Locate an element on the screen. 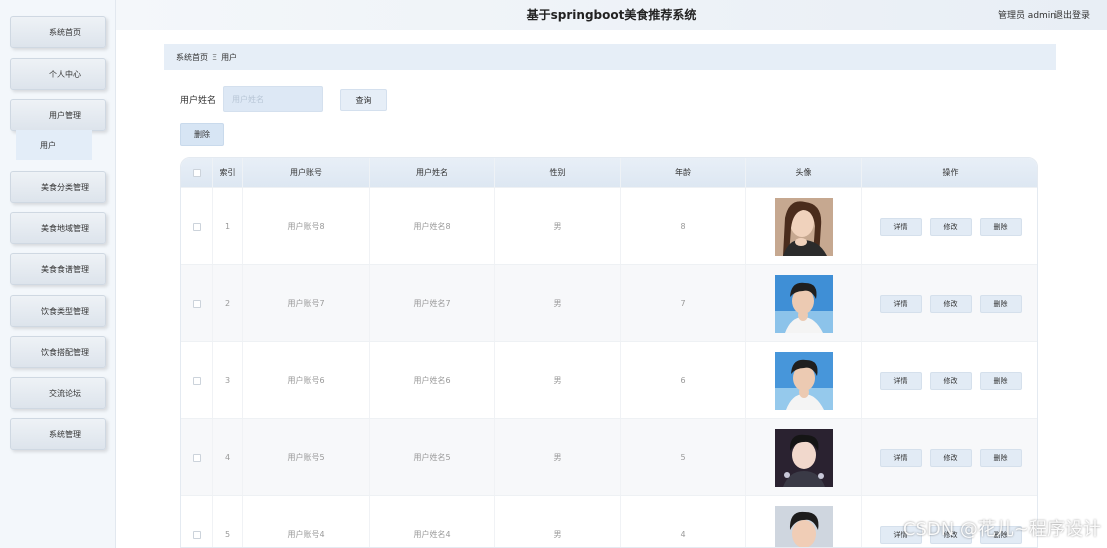 The width and height of the screenshot is (1107, 548). cell-age: 8 is located at coordinates (683, 226).